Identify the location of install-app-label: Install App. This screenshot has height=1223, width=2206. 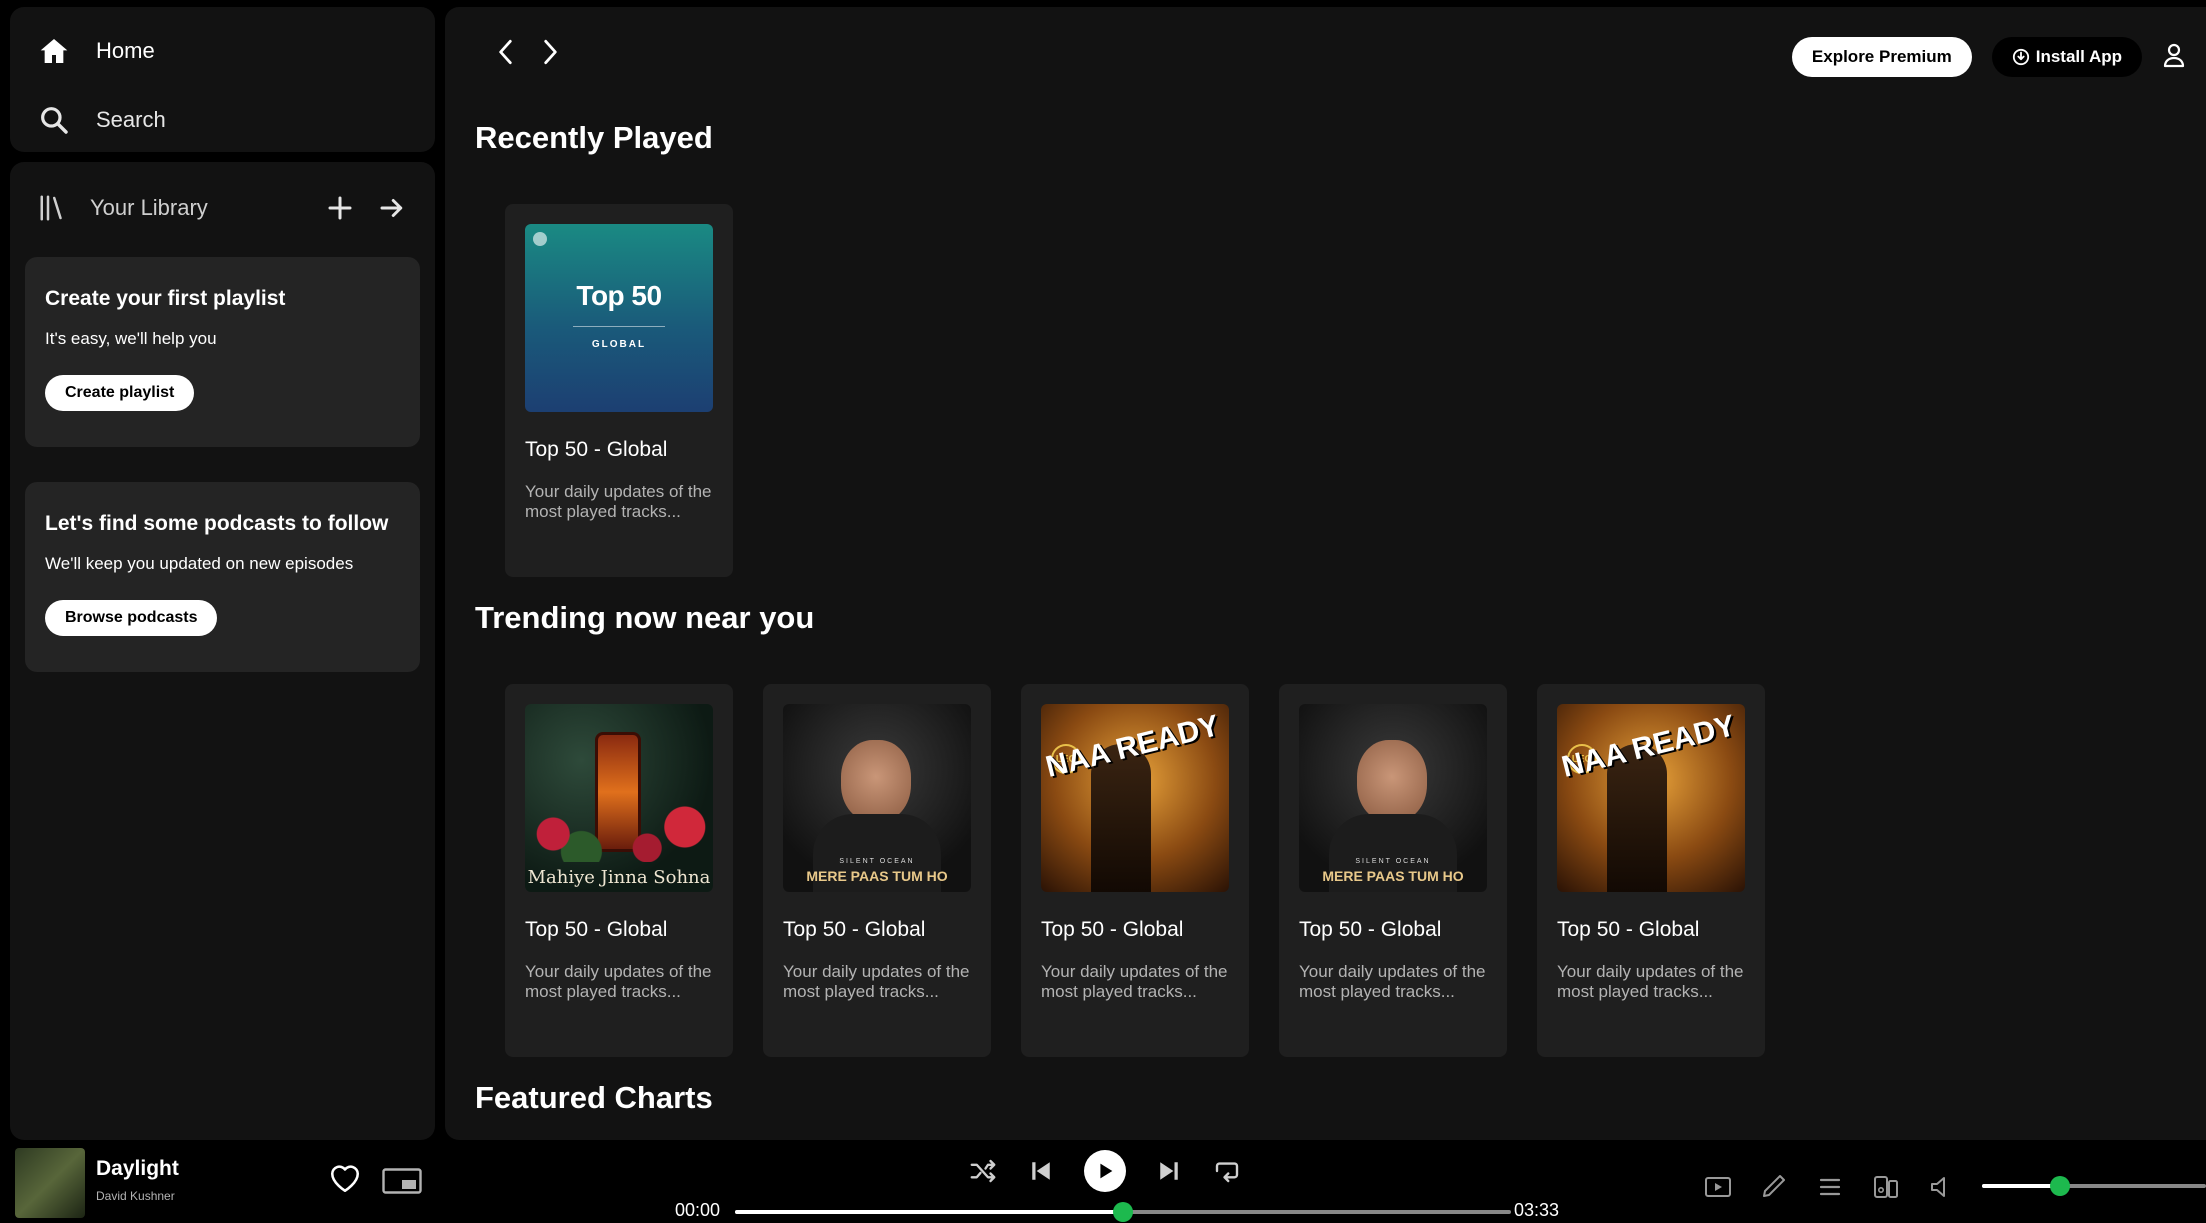
(2078, 56).